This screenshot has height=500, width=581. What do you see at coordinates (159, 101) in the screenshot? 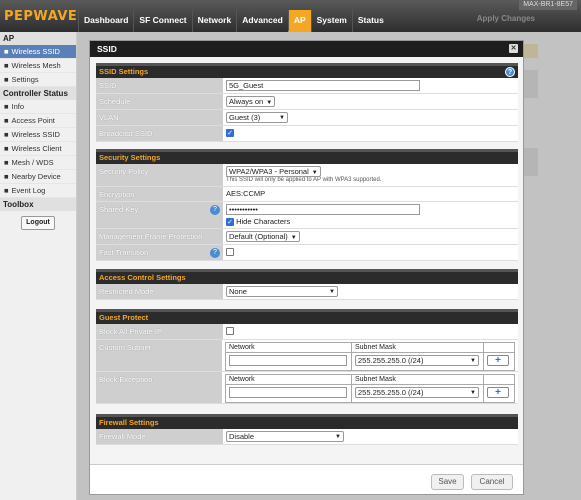
I see `schedule-label: Schedule` at bounding box center [159, 101].